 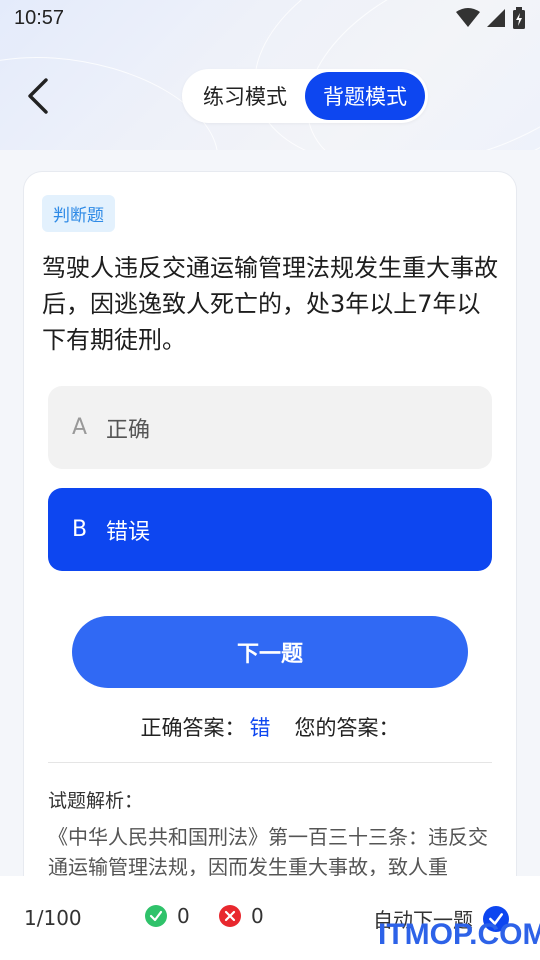 What do you see at coordinates (270, 762) in the screenshot?
I see `divider` at bounding box center [270, 762].